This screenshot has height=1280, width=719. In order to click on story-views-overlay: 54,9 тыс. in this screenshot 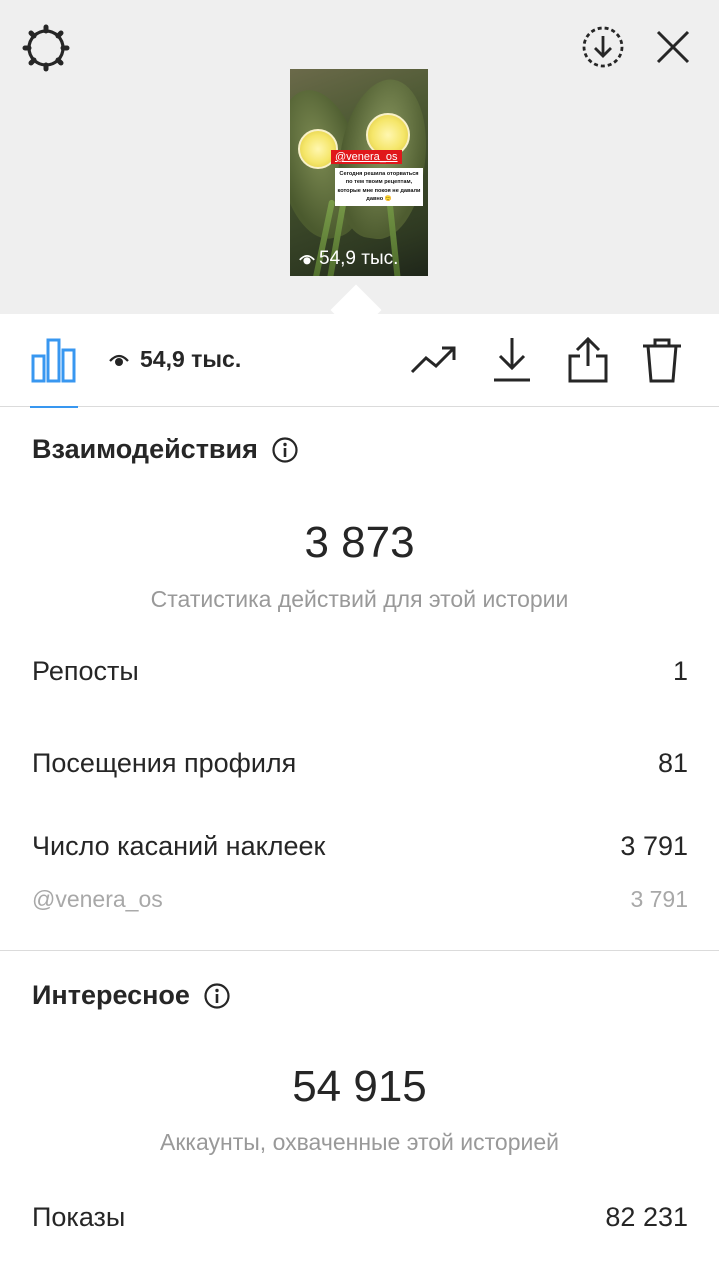, I will do `click(348, 259)`.